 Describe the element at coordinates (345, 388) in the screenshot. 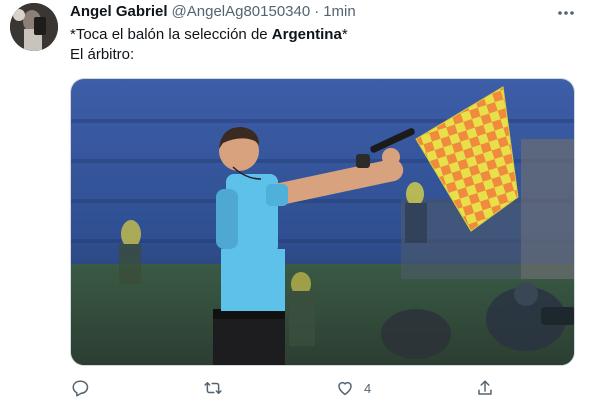

I see `heart-icon` at that location.